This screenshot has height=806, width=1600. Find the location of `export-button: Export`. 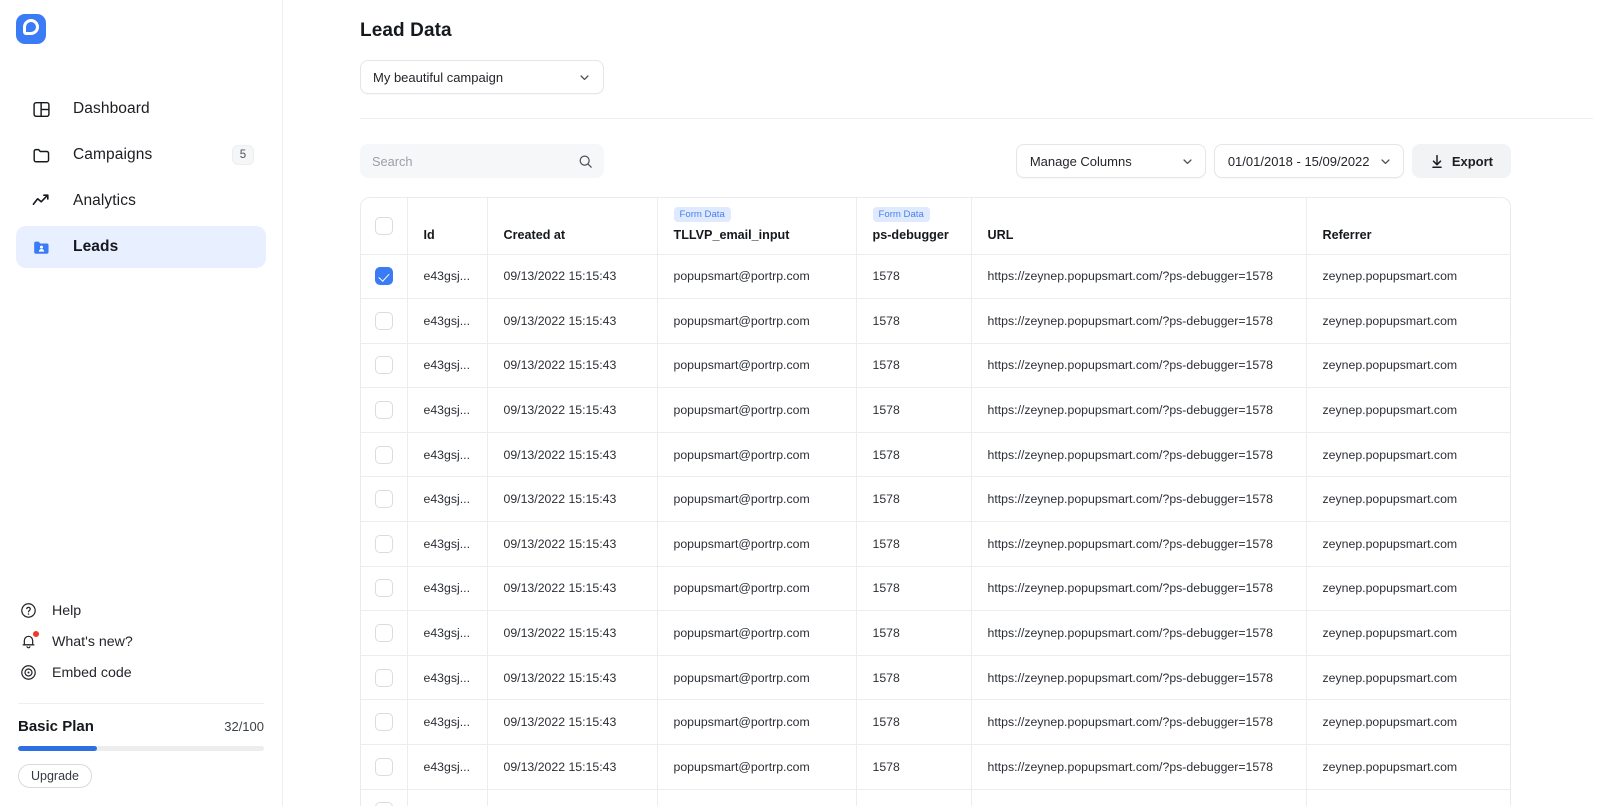

export-button: Export is located at coordinates (1461, 161).